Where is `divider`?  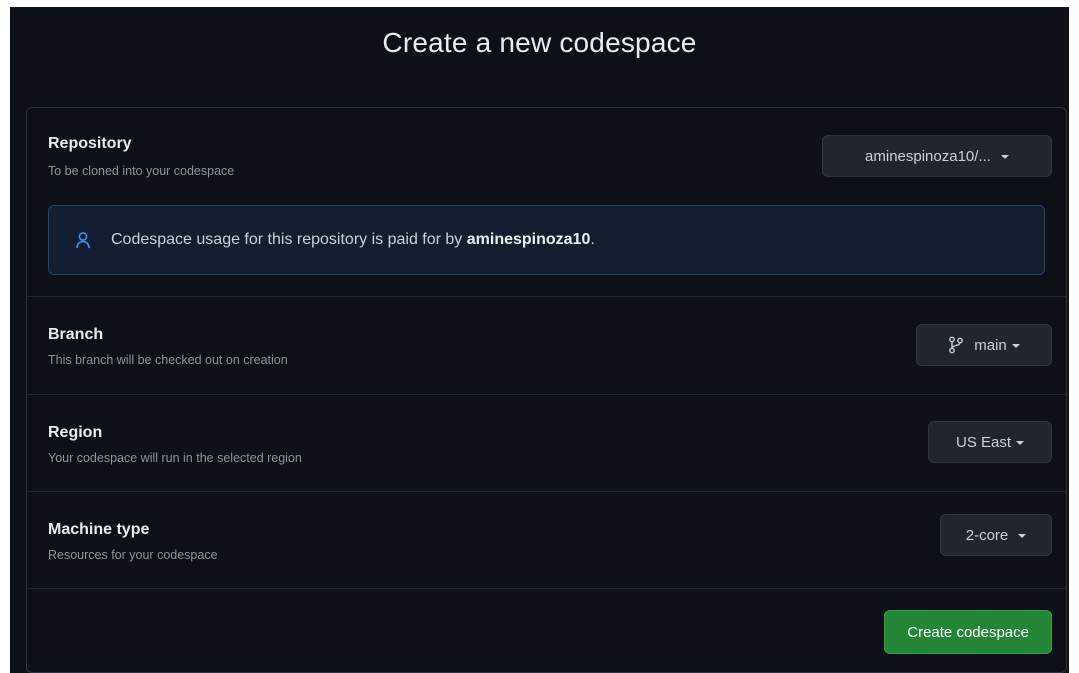 divider is located at coordinates (546, 588).